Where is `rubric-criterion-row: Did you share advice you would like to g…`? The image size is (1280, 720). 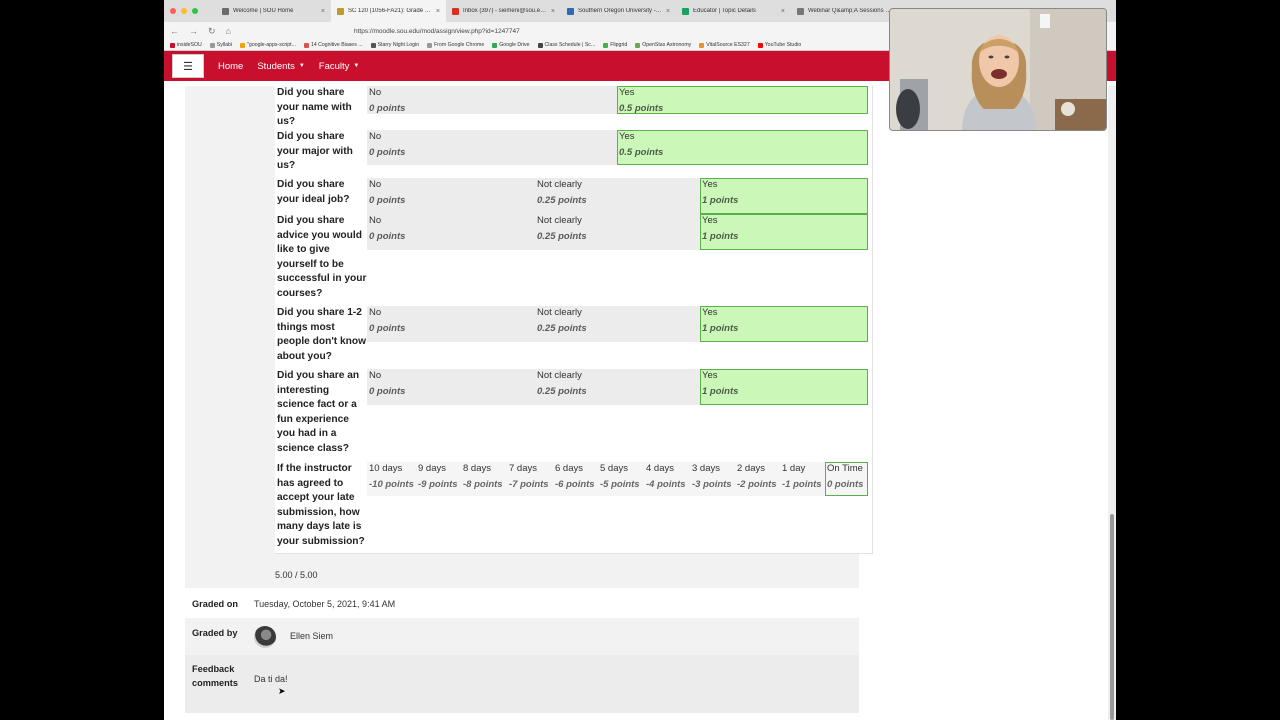 rubric-criterion-row: Did you share advice you would like to g… is located at coordinates (574, 260).